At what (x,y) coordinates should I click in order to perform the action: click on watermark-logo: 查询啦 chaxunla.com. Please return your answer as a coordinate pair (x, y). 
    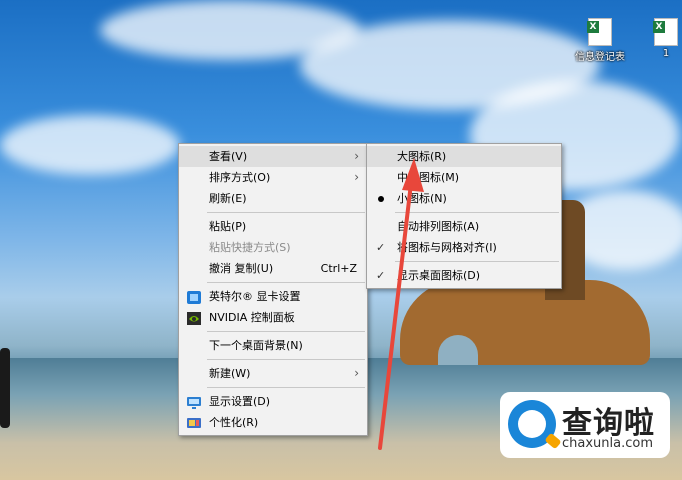
    Looking at the image, I should click on (585, 425).